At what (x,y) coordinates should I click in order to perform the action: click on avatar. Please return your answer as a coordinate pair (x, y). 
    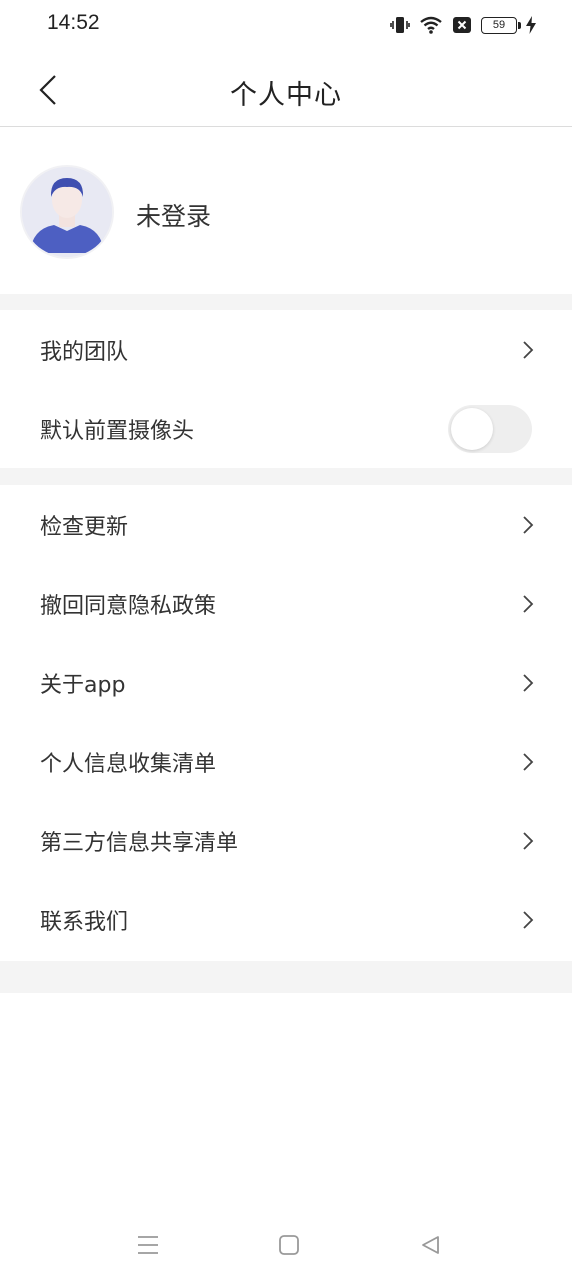
    Looking at the image, I should click on (67, 212).